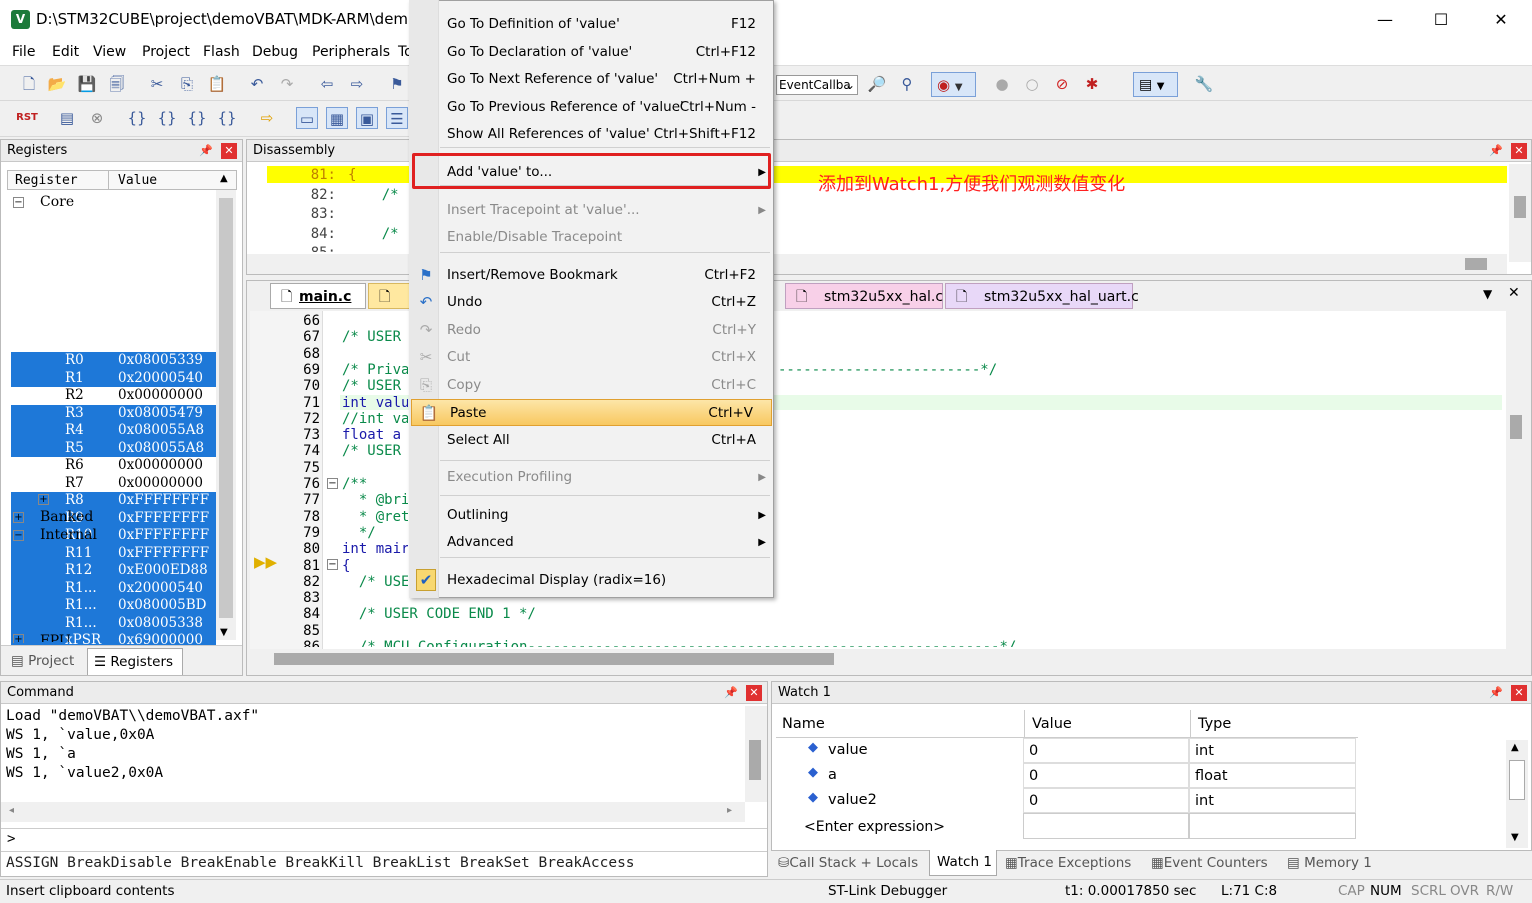 Image resolution: width=1532 pixels, height=903 pixels. I want to click on cut-icon: ✂, so click(157, 84).